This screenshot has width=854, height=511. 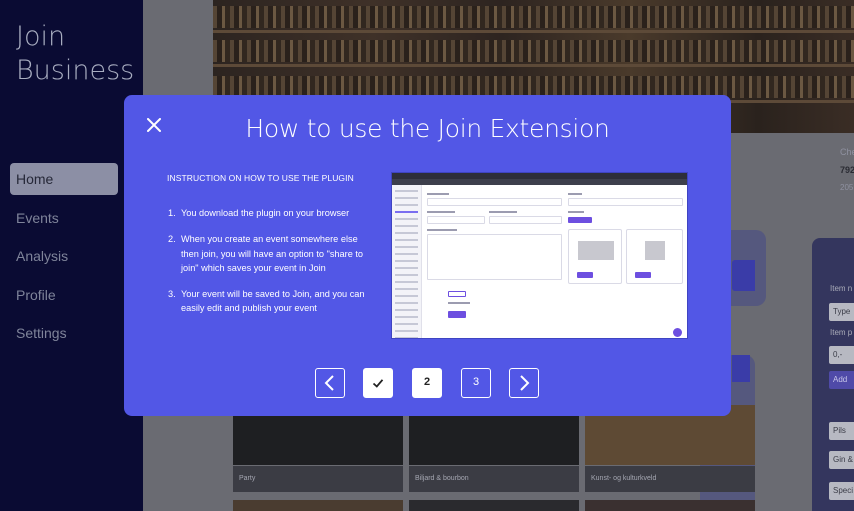 I want to click on item-name-input: Type, so click(x=841, y=312).